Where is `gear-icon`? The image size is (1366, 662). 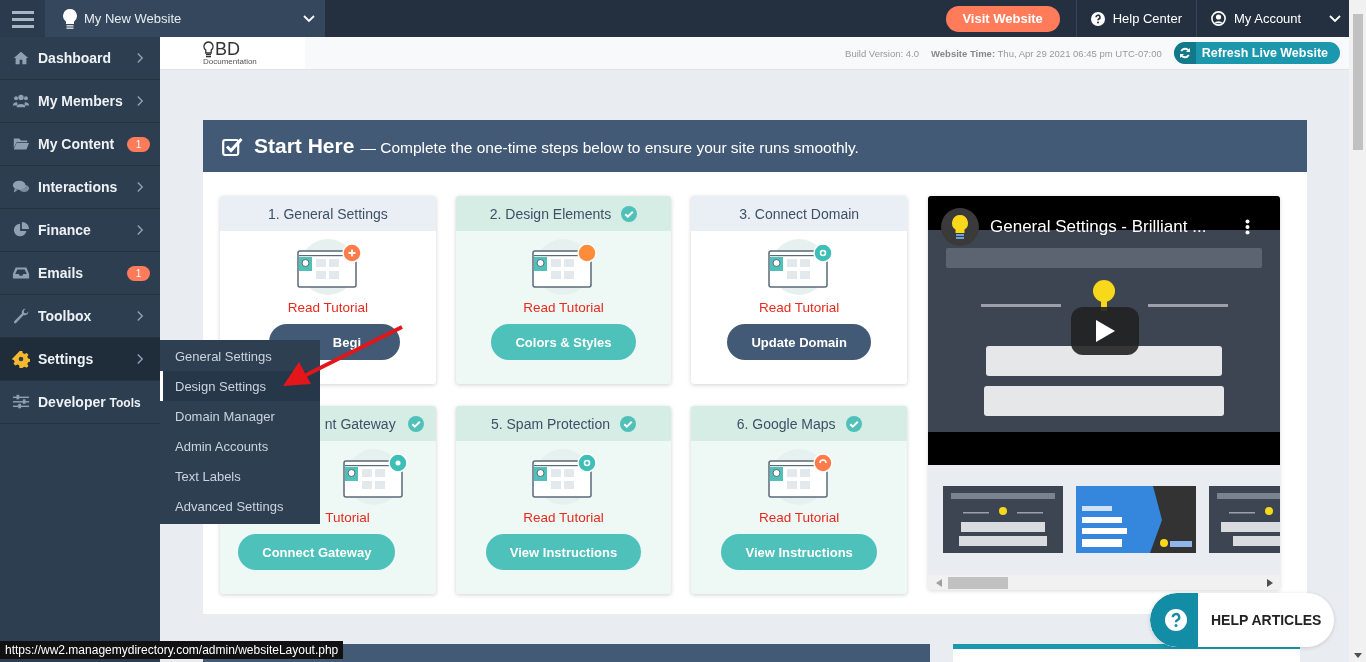
gear-icon is located at coordinates (21, 359).